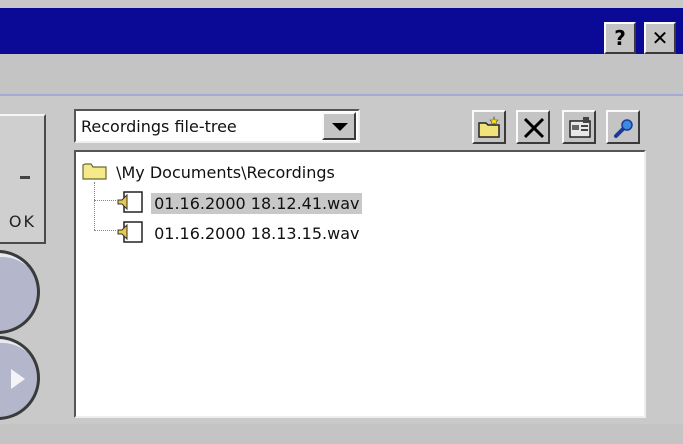 The width and height of the screenshot is (683, 444). I want to click on ok-button-label: OK, so click(22, 221).